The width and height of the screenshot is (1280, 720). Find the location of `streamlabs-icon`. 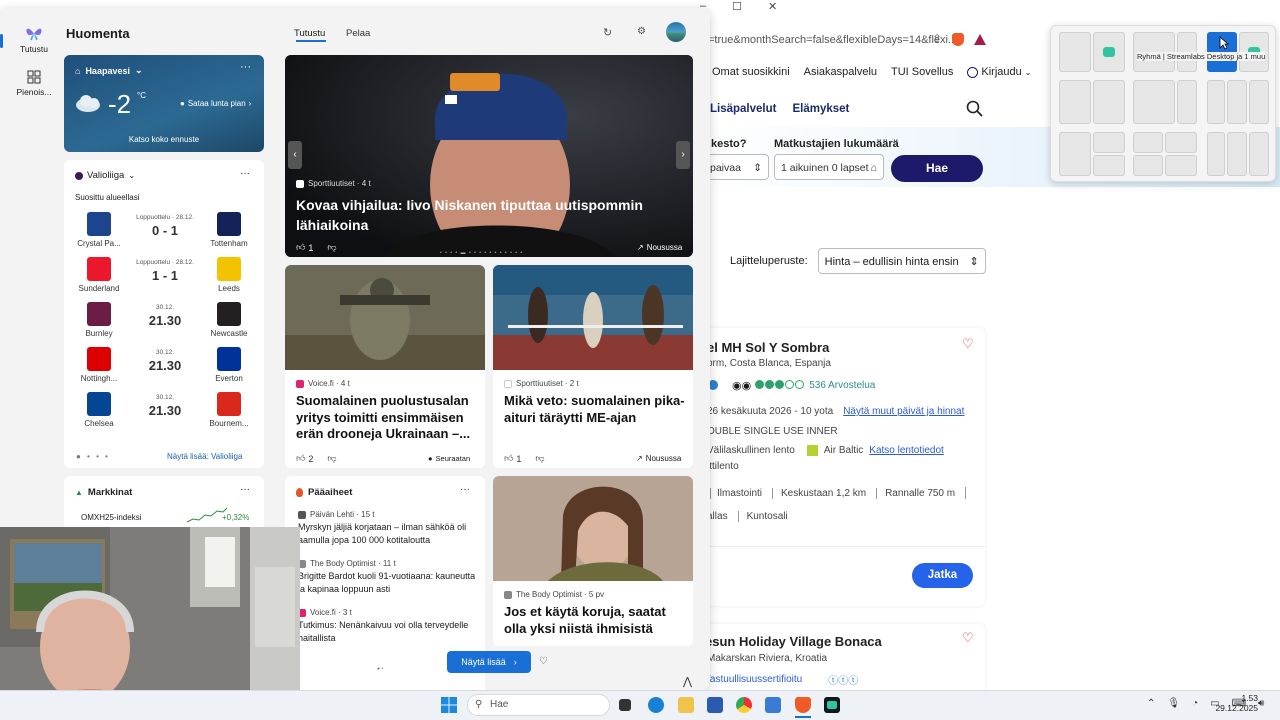

streamlabs-icon is located at coordinates (832, 705).